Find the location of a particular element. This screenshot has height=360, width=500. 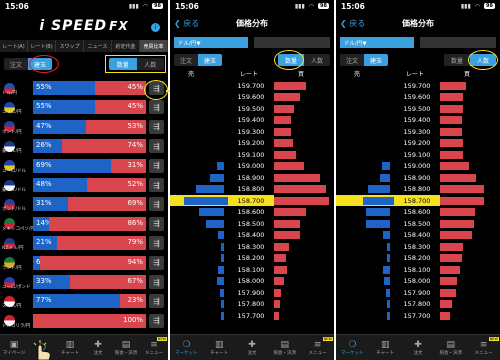

price-row: 159.200 is located at coordinates (418, 143).